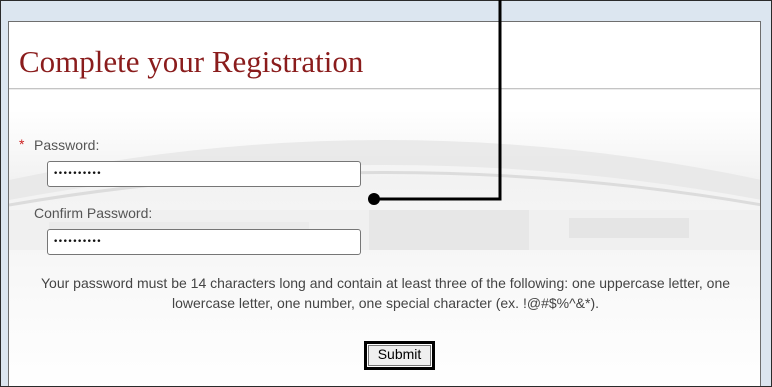  Describe the element at coordinates (191, 61) in the screenshot. I see `page-title: Complete your Registration` at that location.